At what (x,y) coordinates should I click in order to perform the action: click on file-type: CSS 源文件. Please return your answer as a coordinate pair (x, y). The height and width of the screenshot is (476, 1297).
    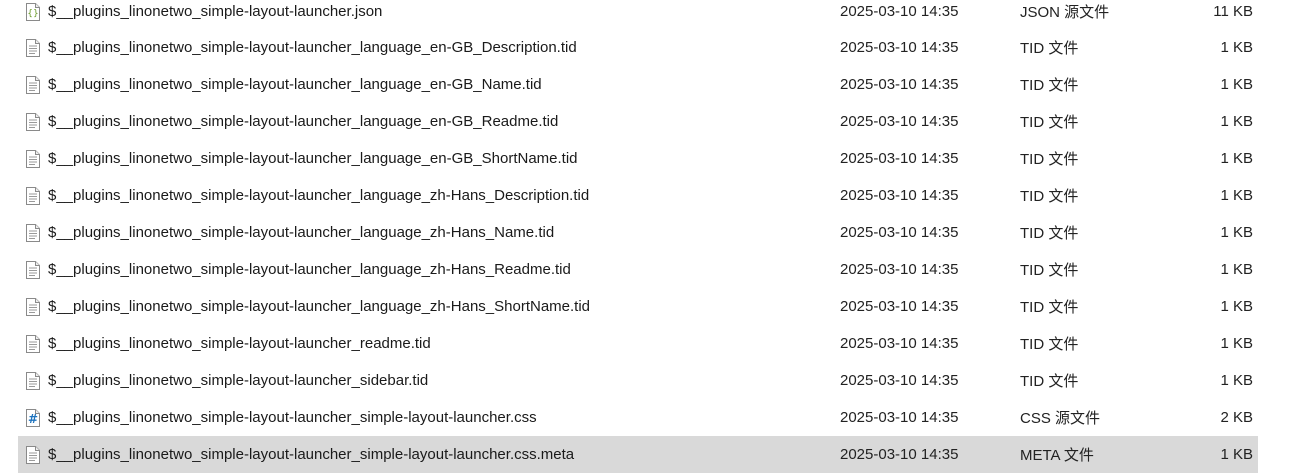
    Looking at the image, I should click on (1060, 418).